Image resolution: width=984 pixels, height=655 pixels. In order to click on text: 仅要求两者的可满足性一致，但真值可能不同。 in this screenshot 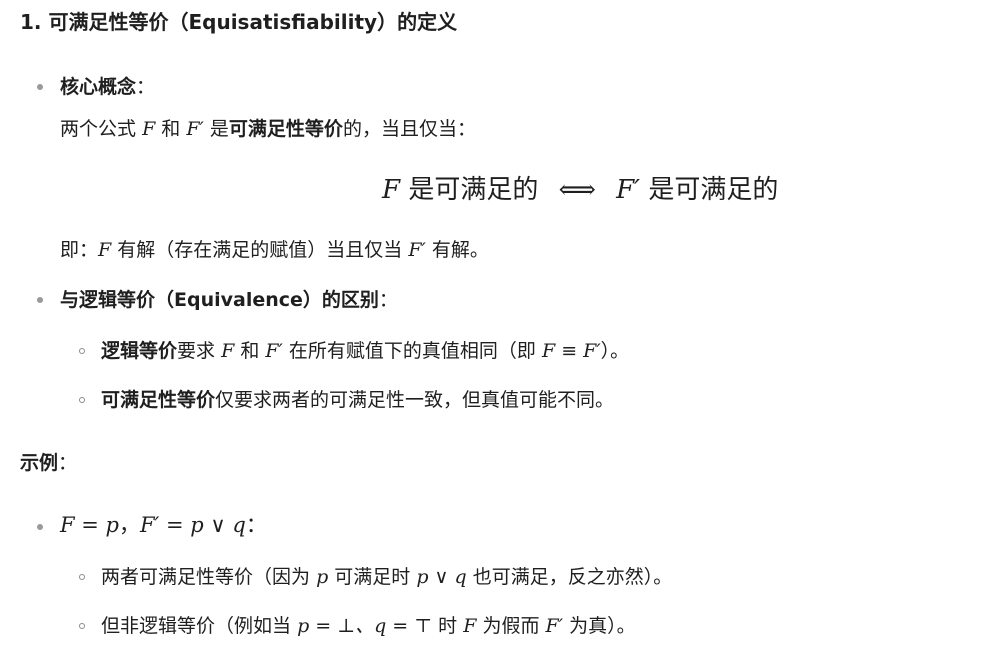, I will do `click(415, 400)`.